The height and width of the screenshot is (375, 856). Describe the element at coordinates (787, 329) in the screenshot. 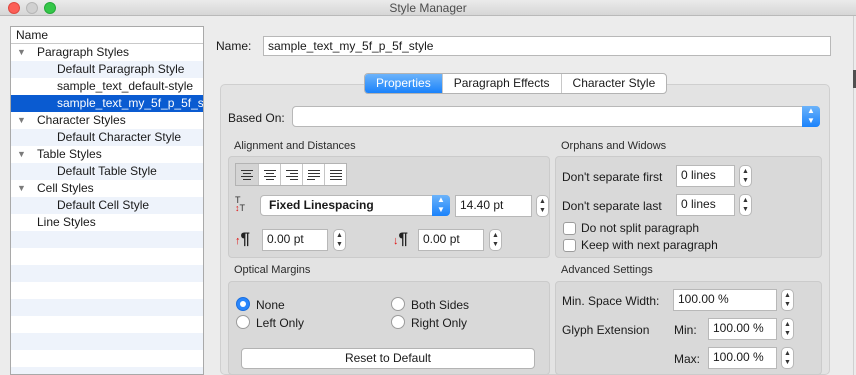

I see `glyph-min-stepper: ▲ ▼` at that location.